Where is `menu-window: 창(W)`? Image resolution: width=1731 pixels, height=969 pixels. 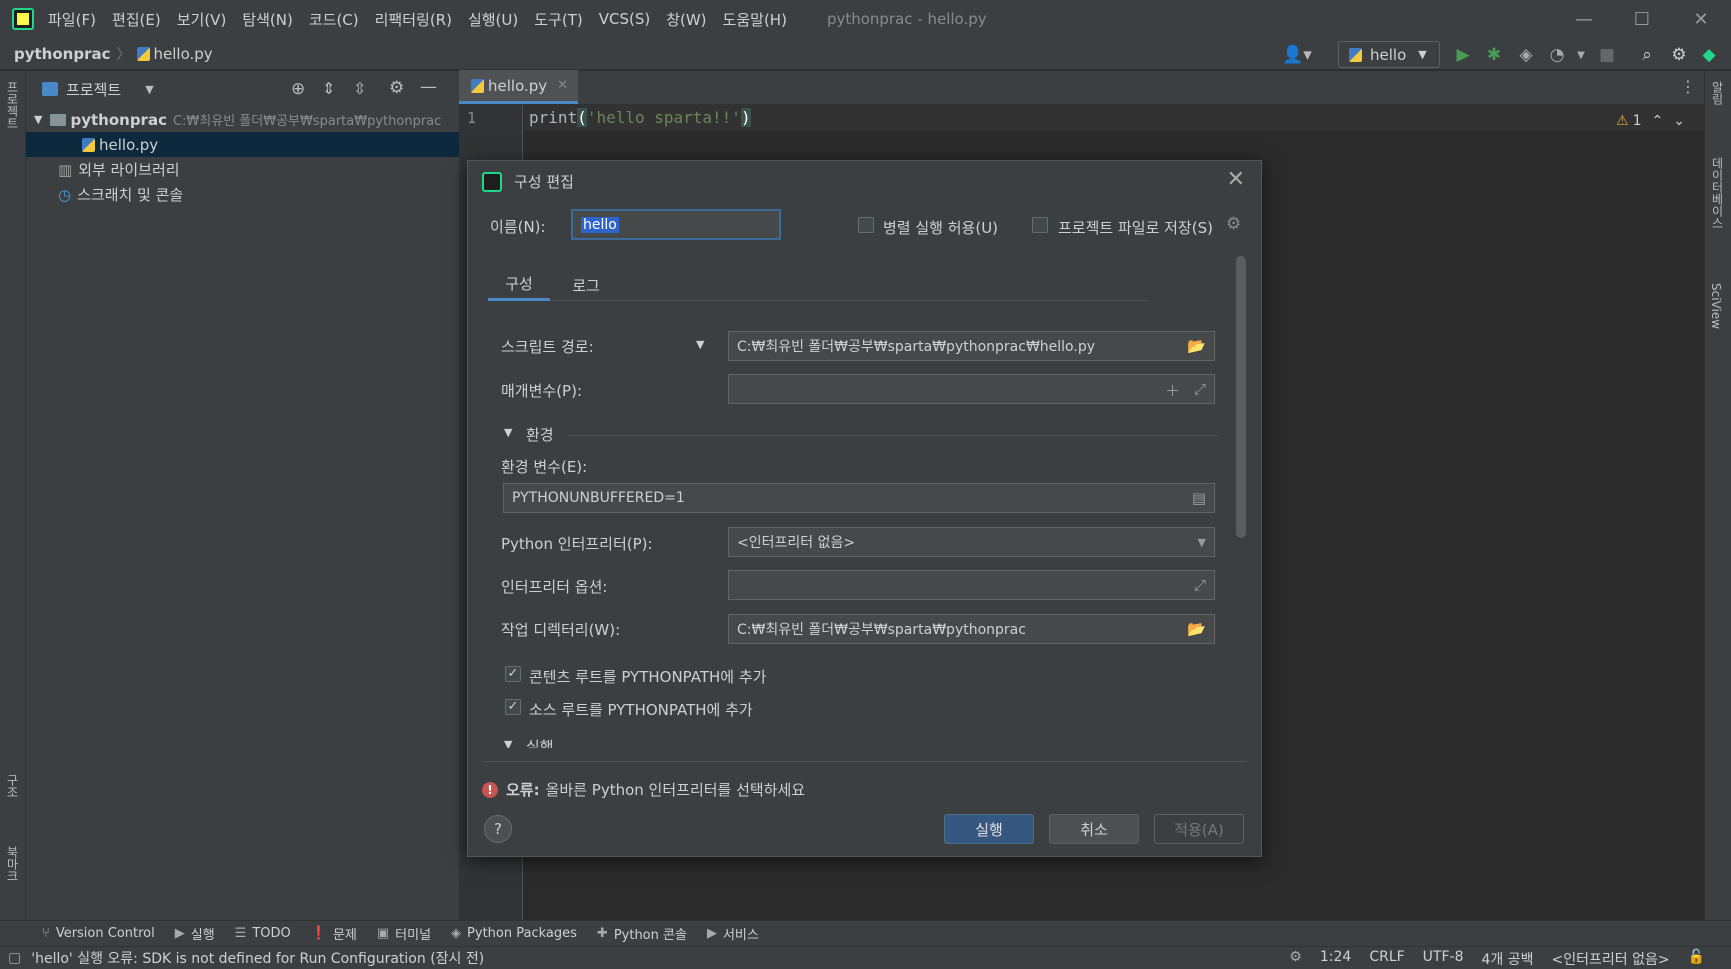
menu-window: 창(W) is located at coordinates (686, 19).